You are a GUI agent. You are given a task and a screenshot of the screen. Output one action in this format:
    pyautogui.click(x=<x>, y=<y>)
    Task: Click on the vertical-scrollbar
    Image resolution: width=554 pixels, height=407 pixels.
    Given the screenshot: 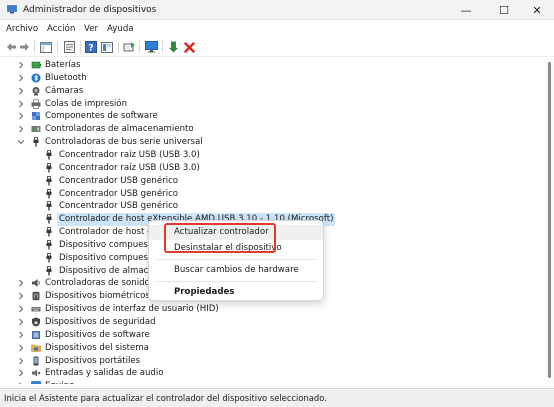 What is the action you would take?
    pyautogui.click(x=549, y=221)
    